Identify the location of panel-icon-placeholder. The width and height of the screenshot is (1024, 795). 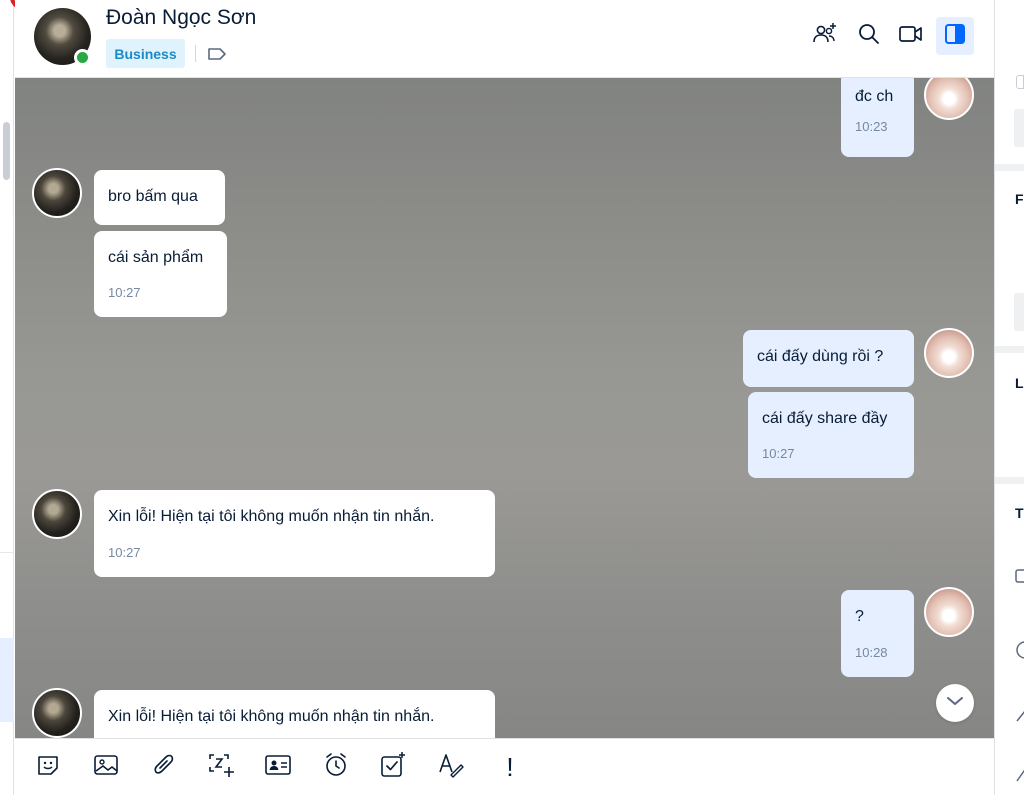
(1020, 82).